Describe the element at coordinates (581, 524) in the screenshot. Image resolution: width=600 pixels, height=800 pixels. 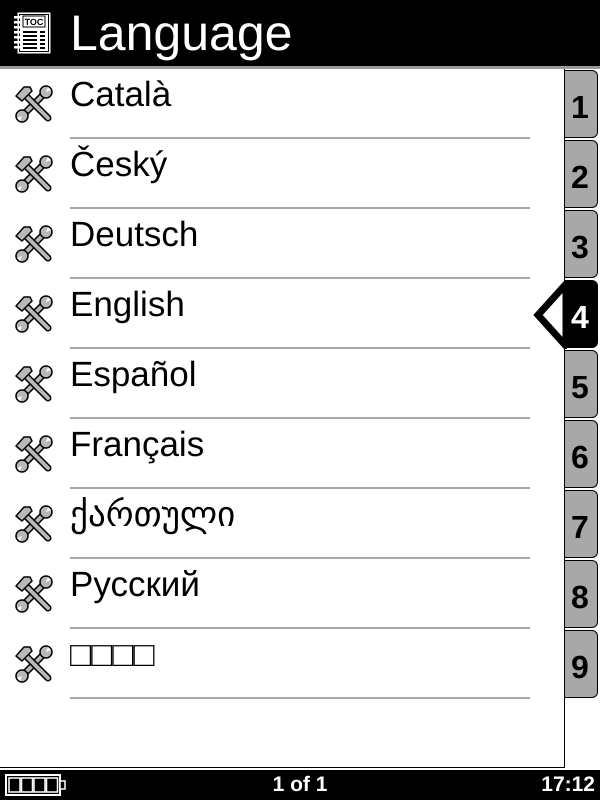
I see `index-tab: 7` at that location.